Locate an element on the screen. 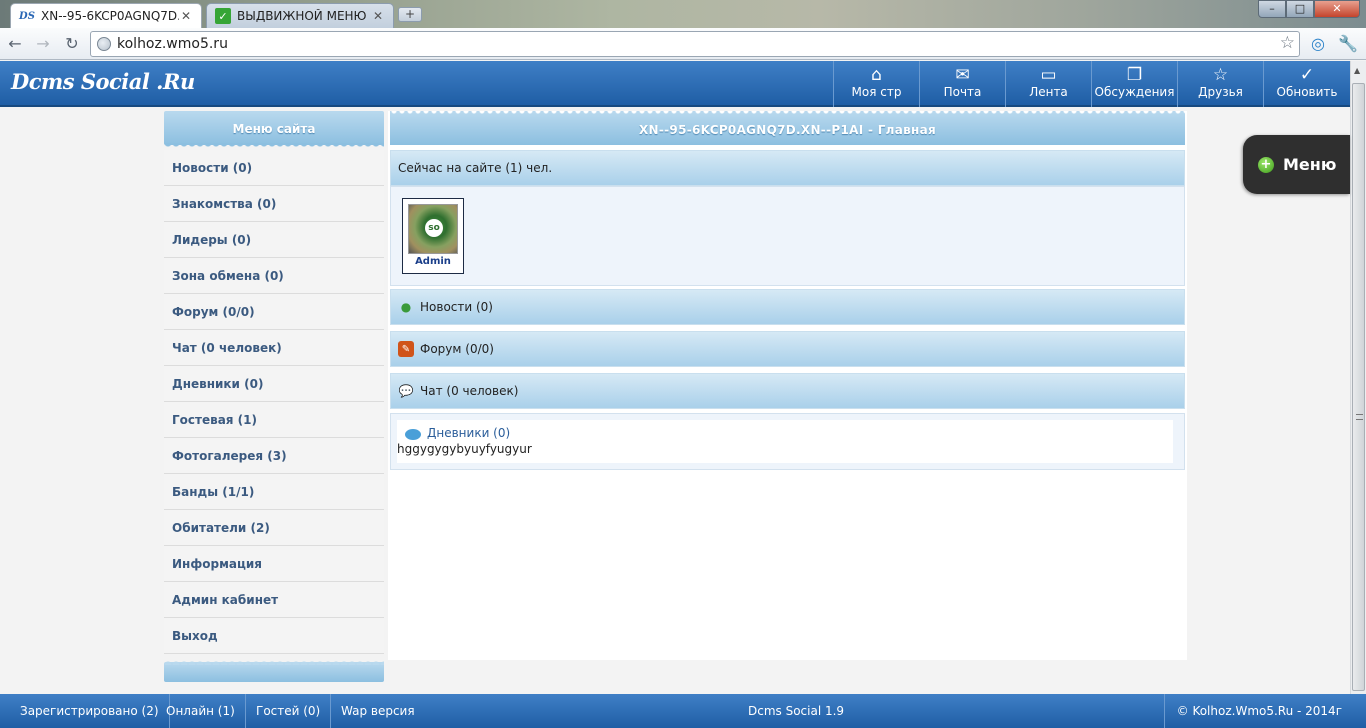 This screenshot has height=728, width=1366. sidebar-item-logout: Выход is located at coordinates (274, 636).